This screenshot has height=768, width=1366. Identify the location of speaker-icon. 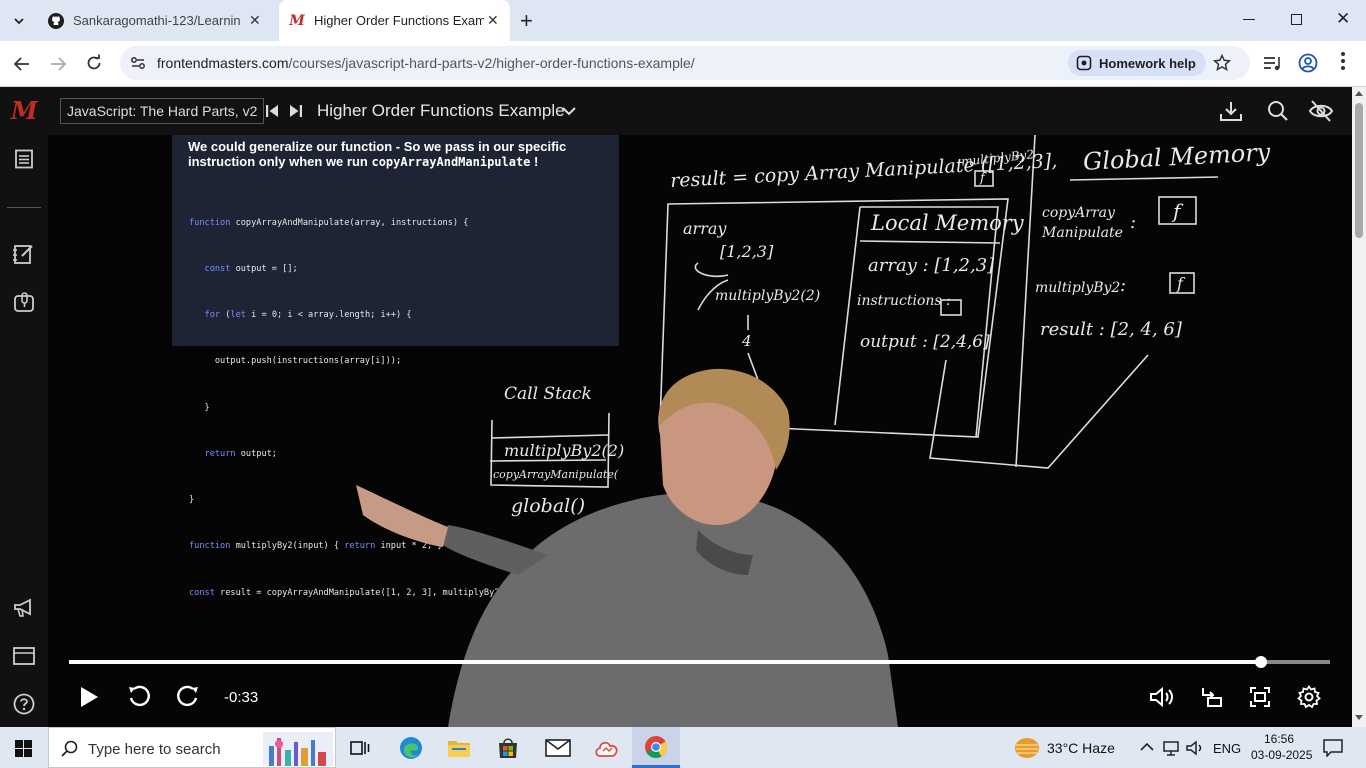
(1195, 748).